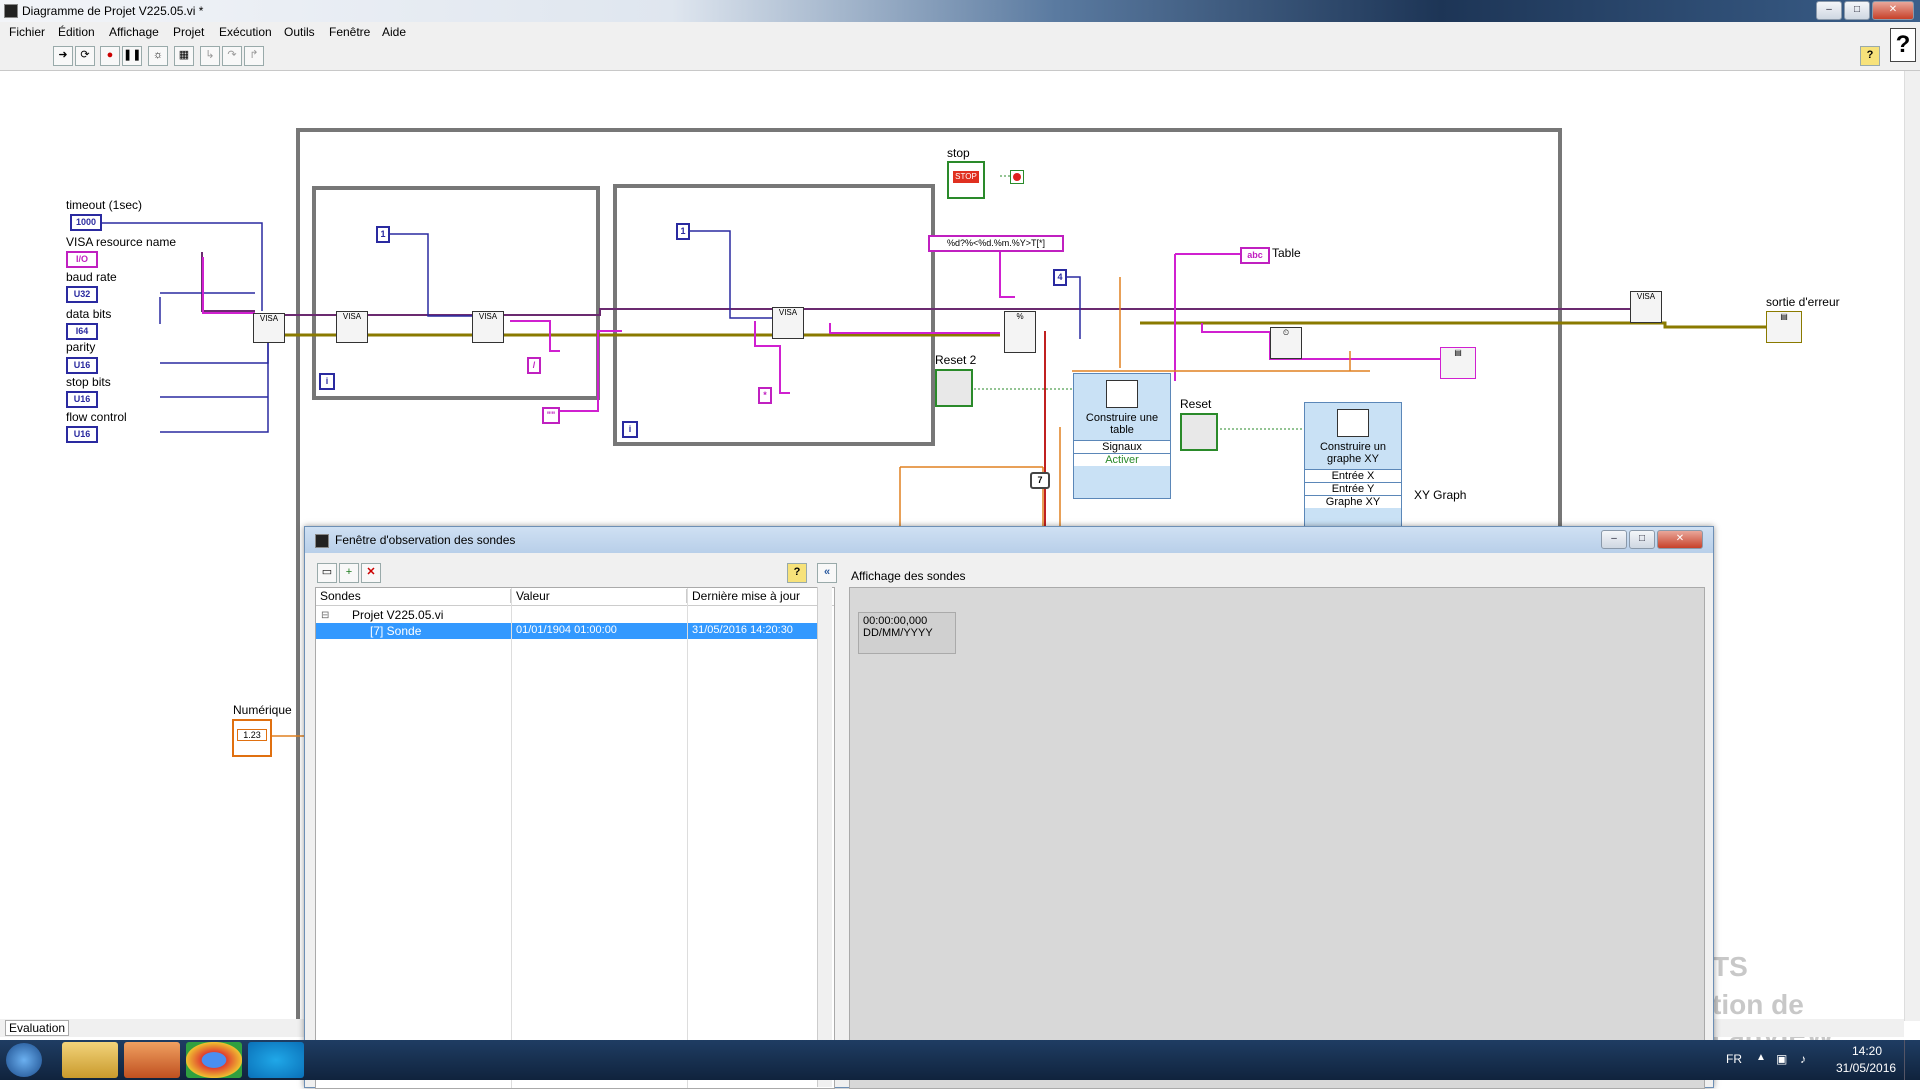  What do you see at coordinates (383, 234) in the screenshot?
I see `constant-one-a: 1` at bounding box center [383, 234].